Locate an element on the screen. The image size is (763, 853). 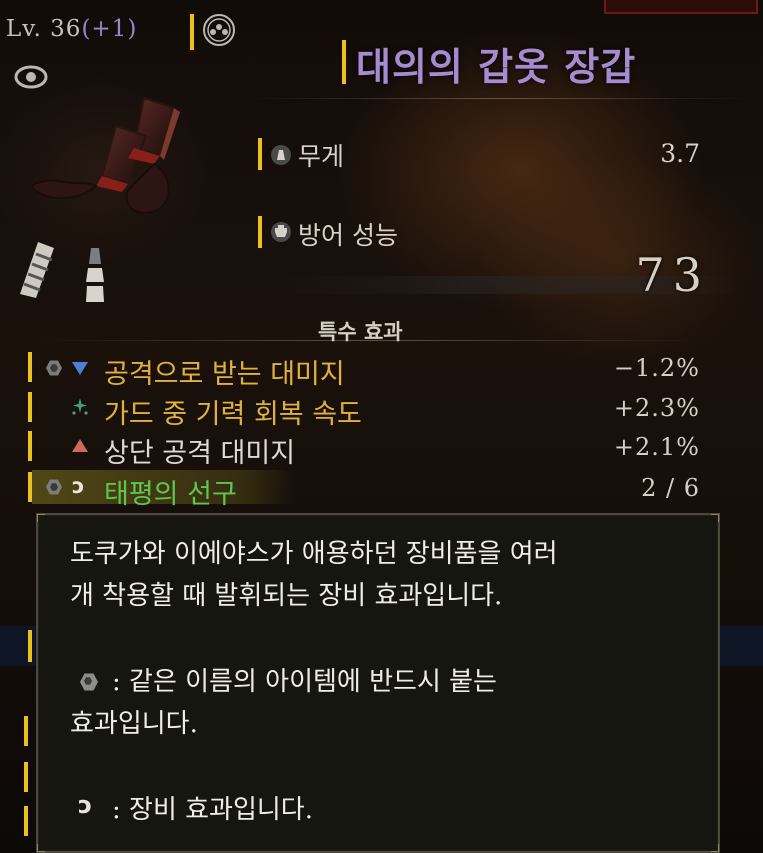
level-bonus: (+1) is located at coordinates (109, 29).